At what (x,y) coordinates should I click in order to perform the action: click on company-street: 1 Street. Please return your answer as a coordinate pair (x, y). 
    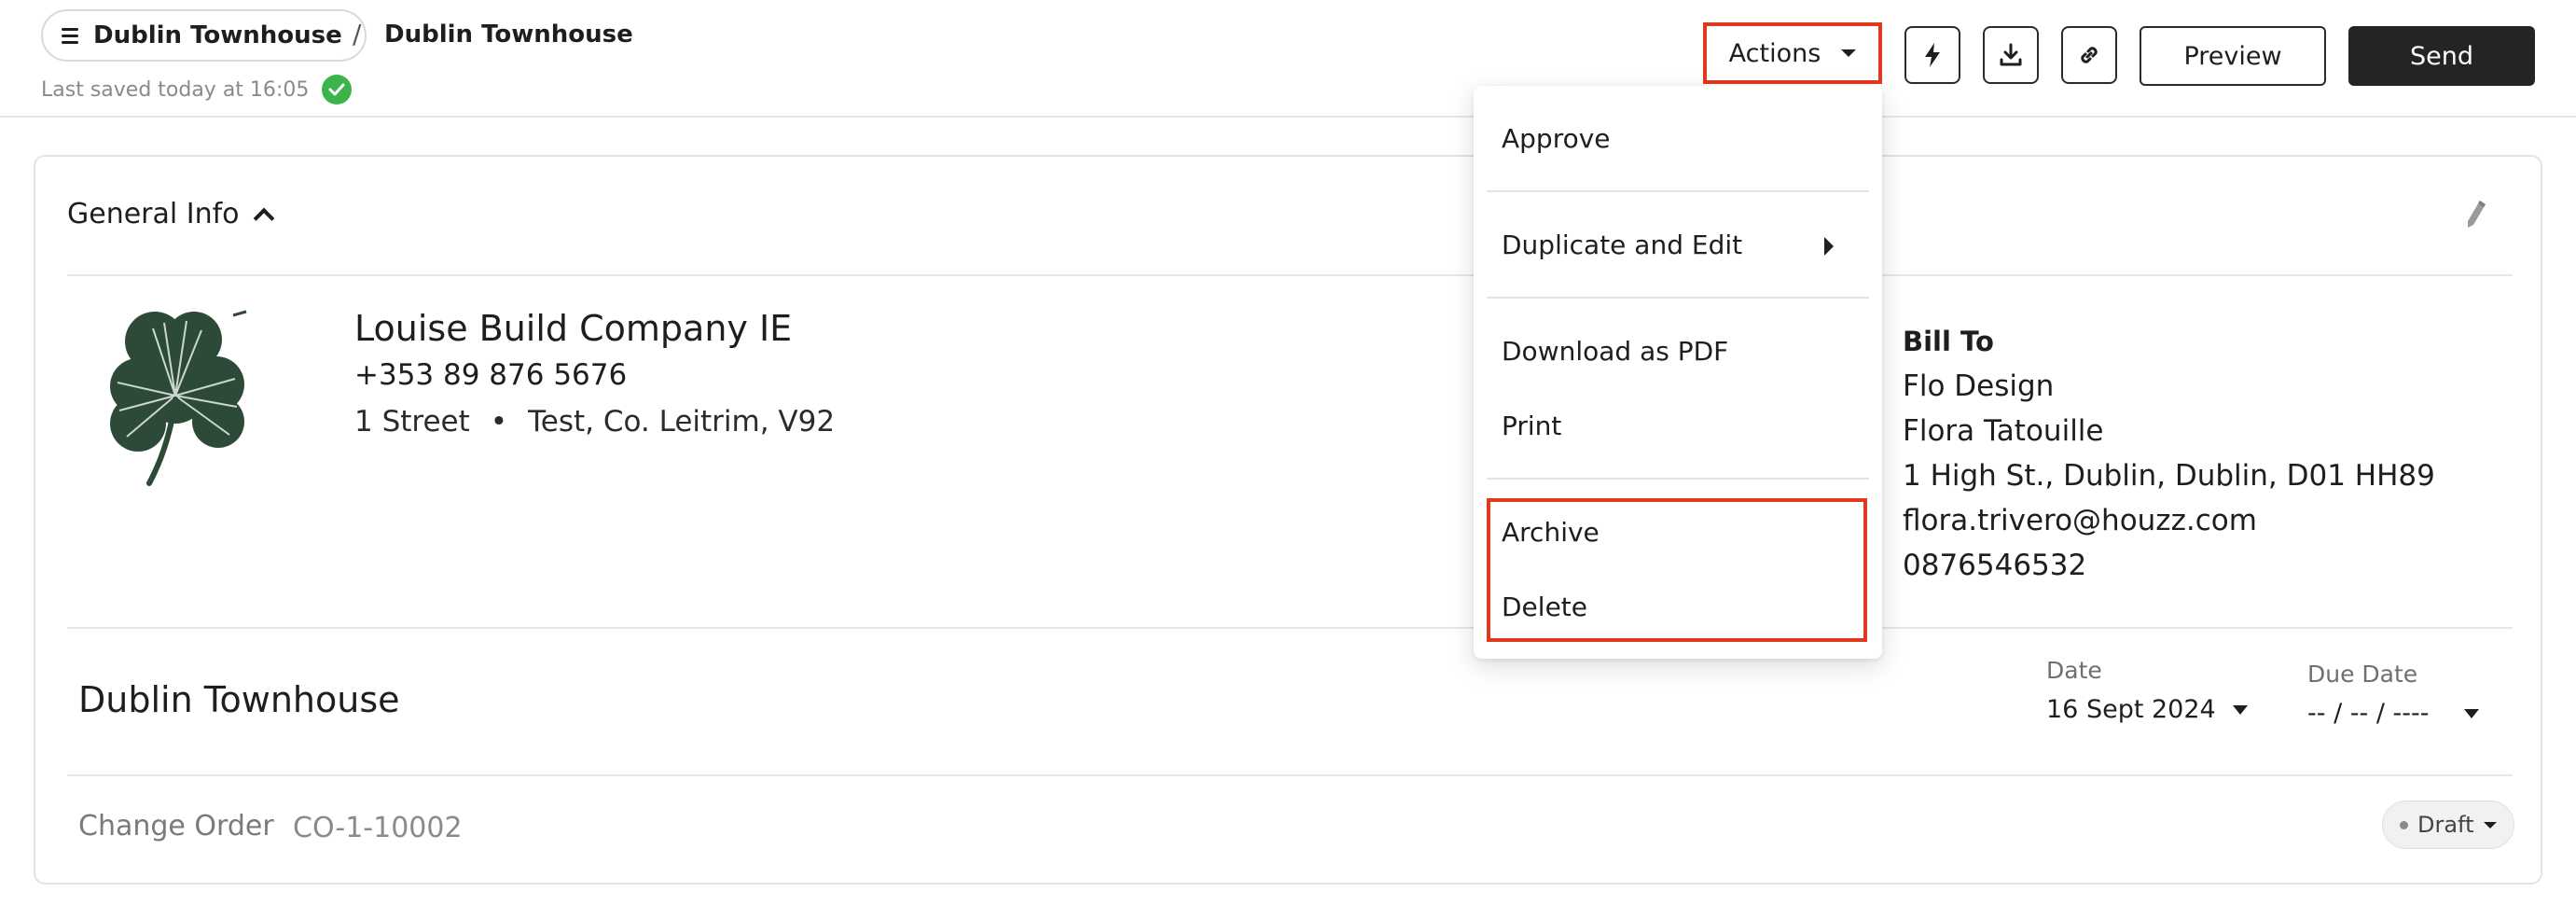
    Looking at the image, I should click on (412, 422).